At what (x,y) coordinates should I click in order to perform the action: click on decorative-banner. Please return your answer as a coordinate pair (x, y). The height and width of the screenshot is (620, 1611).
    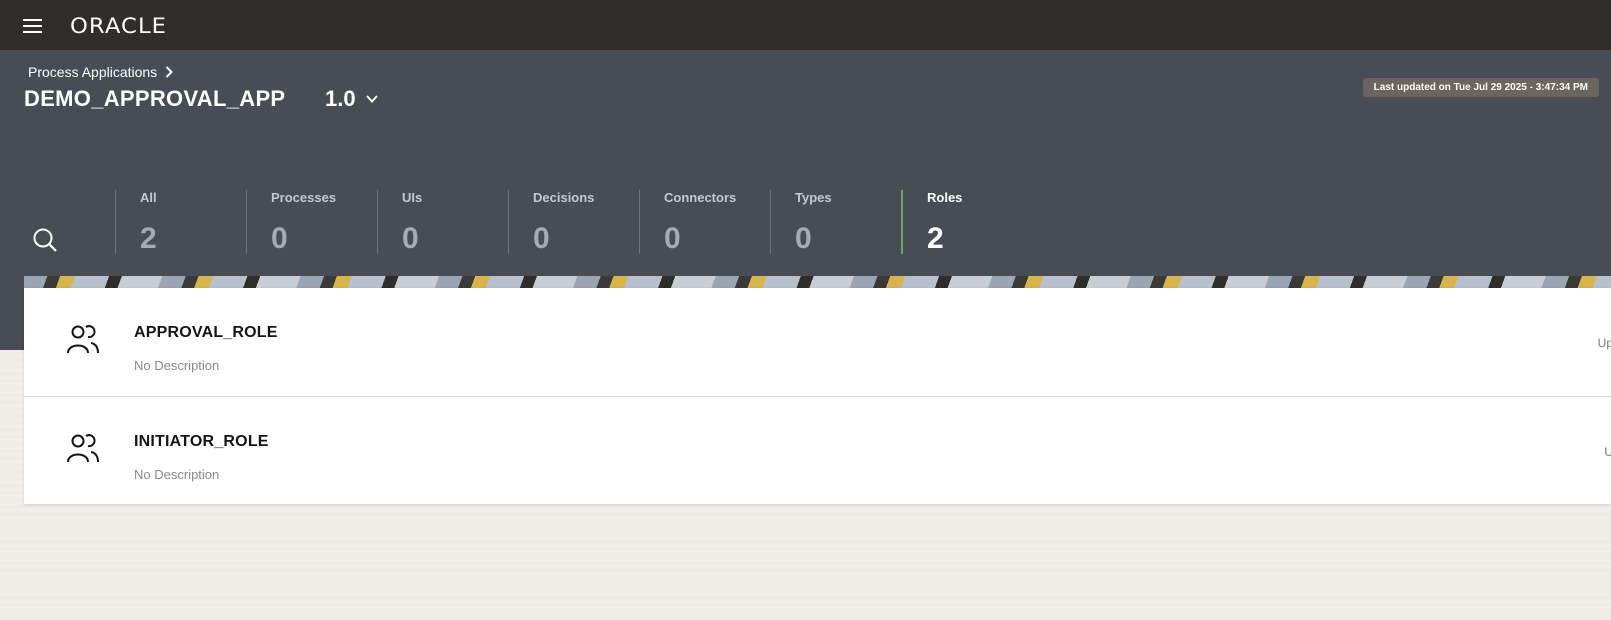
    Looking at the image, I should click on (817, 282).